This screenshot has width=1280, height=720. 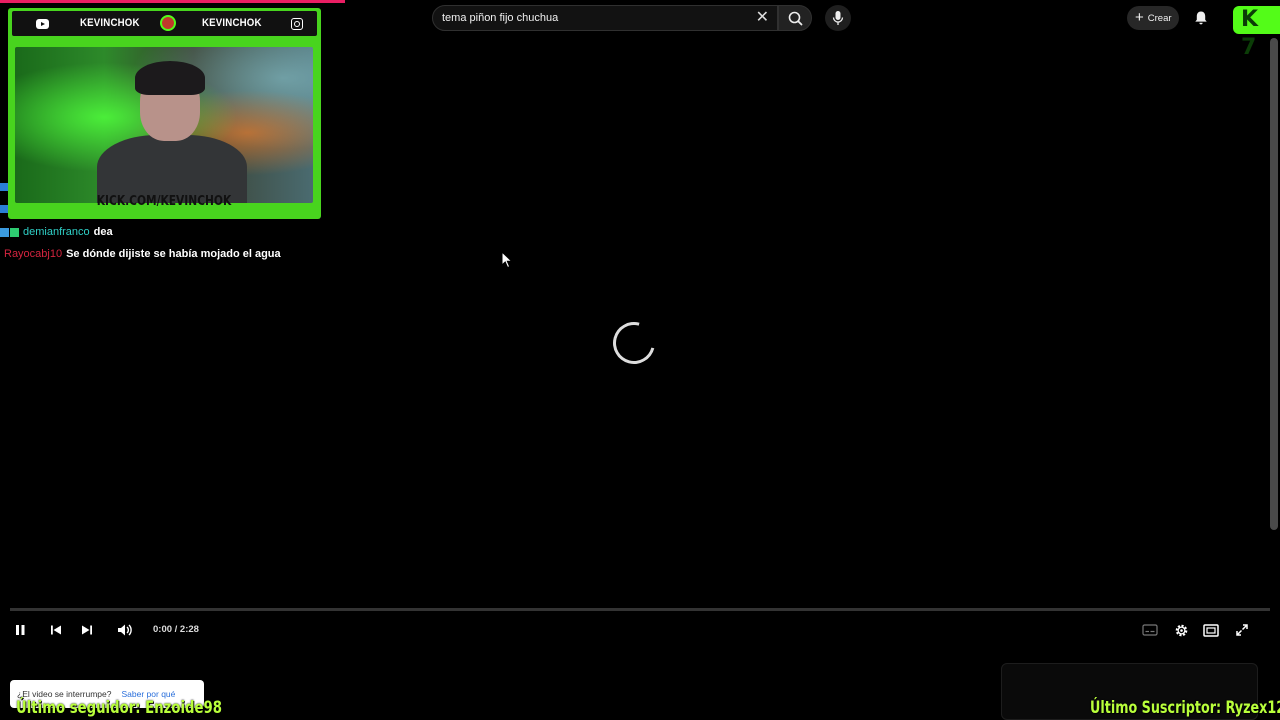 I want to click on settings-button, so click(x=1181, y=630).